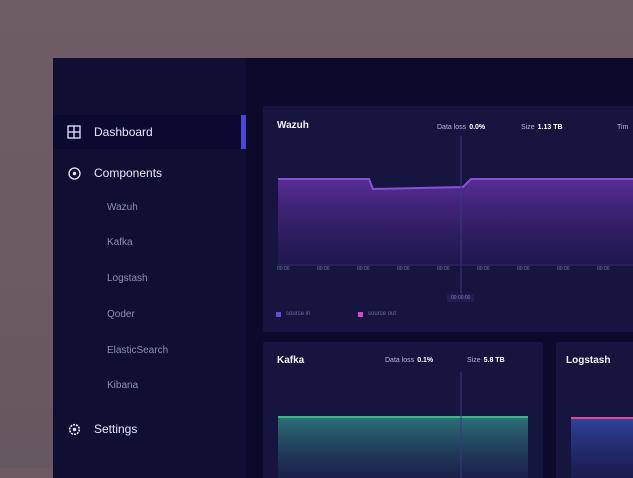  I want to click on sidebar-item-label: Components, so click(128, 173).